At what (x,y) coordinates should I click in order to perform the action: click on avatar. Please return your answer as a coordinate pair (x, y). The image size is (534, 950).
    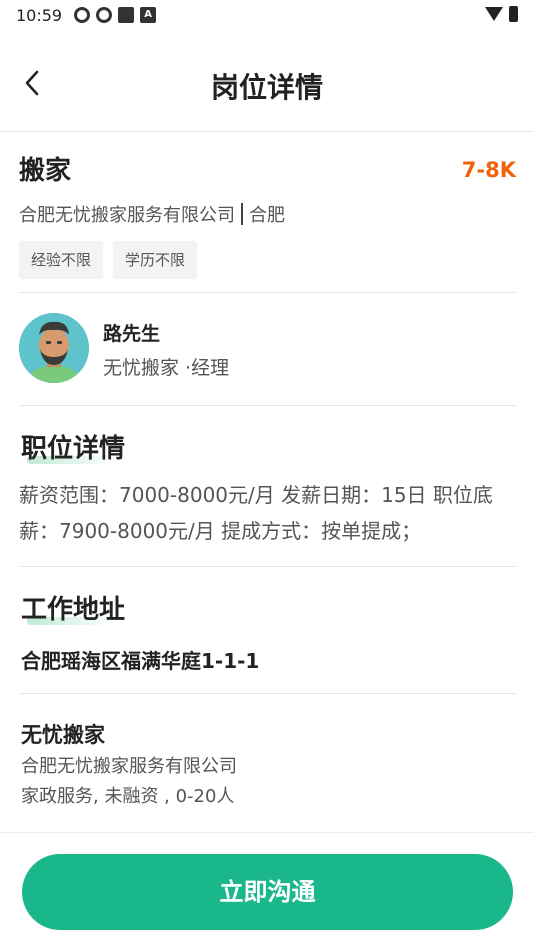
    Looking at the image, I should click on (54, 348).